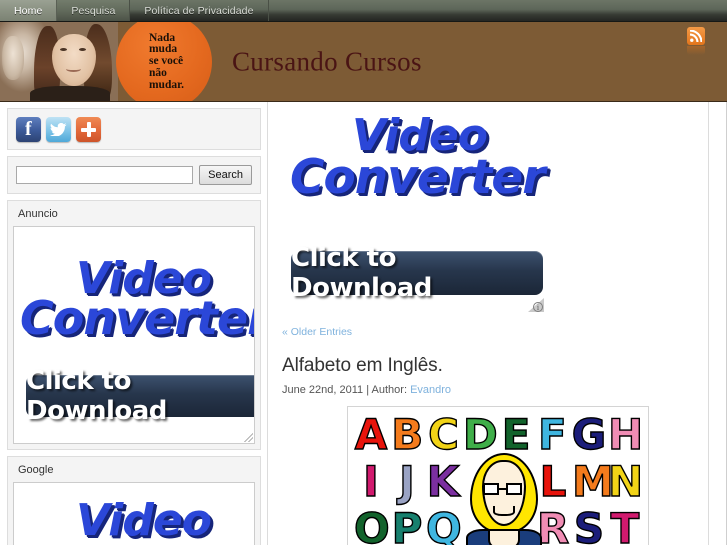 Image resolution: width=727 pixels, height=545 pixels. What do you see at coordinates (504, 499) in the screenshot?
I see `teacher-character-illustration` at bounding box center [504, 499].